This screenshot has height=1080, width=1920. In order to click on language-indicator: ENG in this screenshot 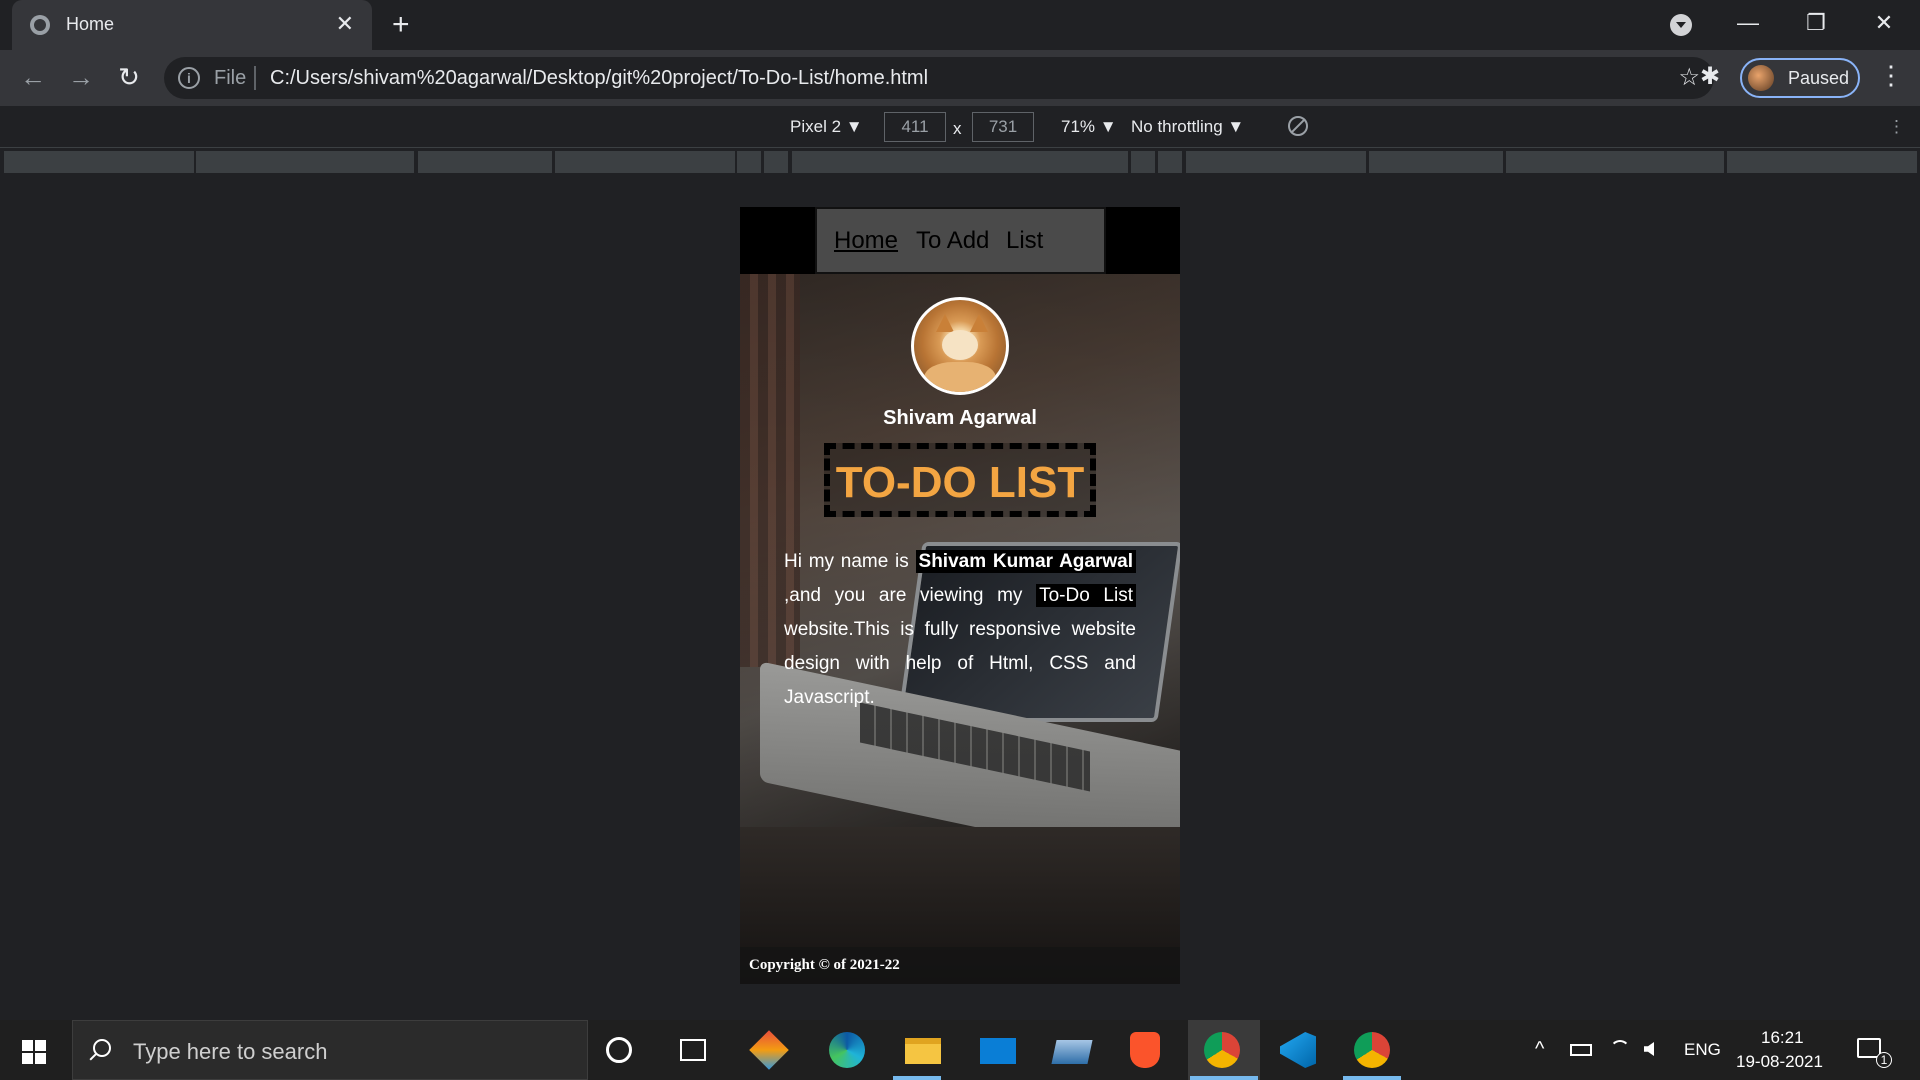, I will do `click(1702, 1050)`.